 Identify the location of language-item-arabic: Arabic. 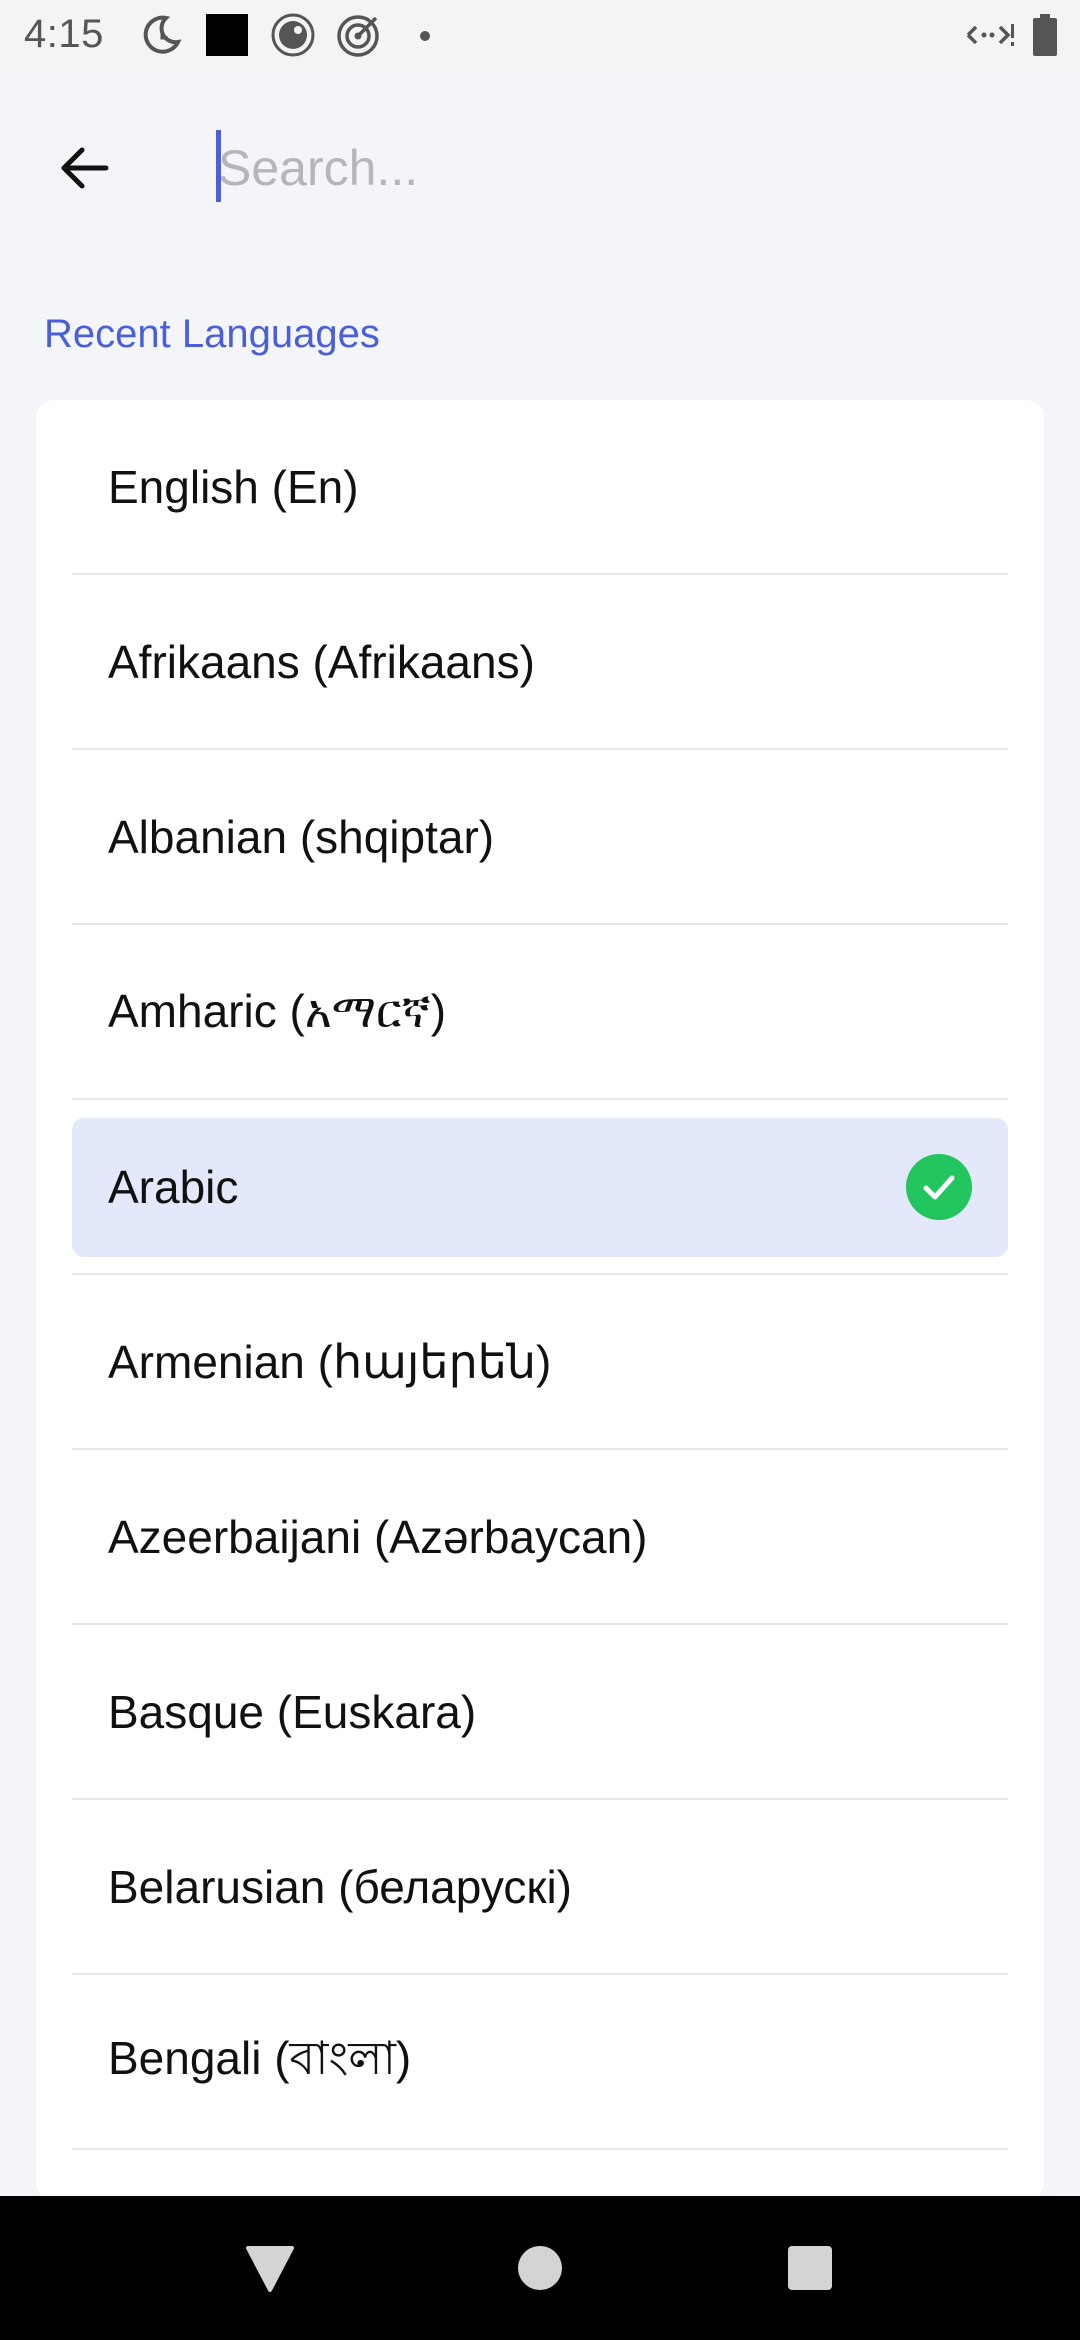
(540, 1187).